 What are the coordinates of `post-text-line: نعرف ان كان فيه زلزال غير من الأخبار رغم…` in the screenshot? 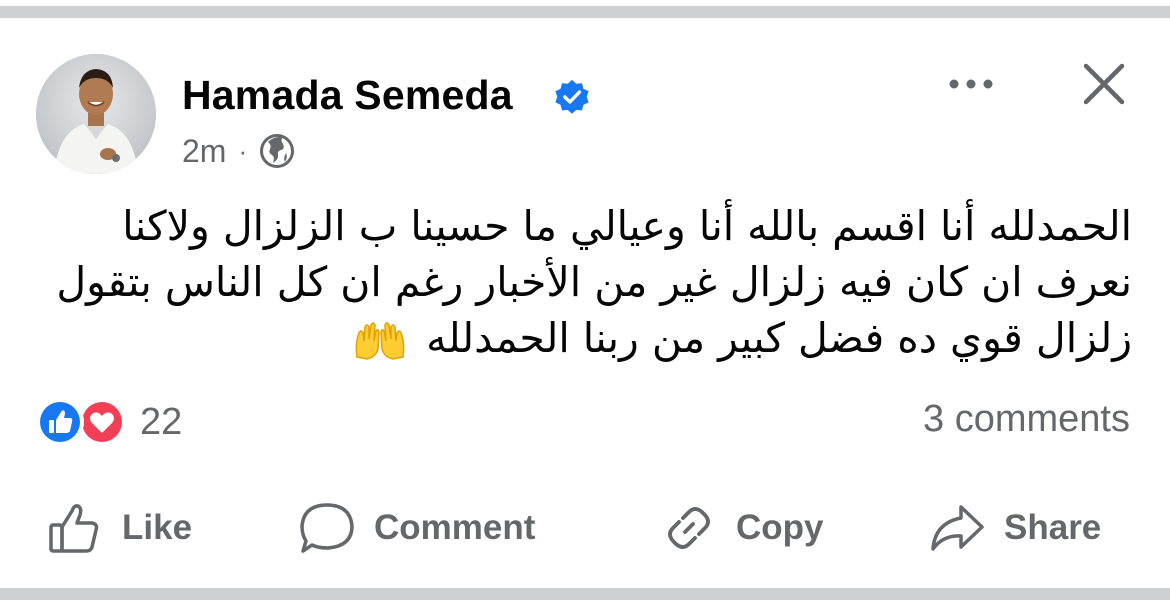 It's located at (594, 282).